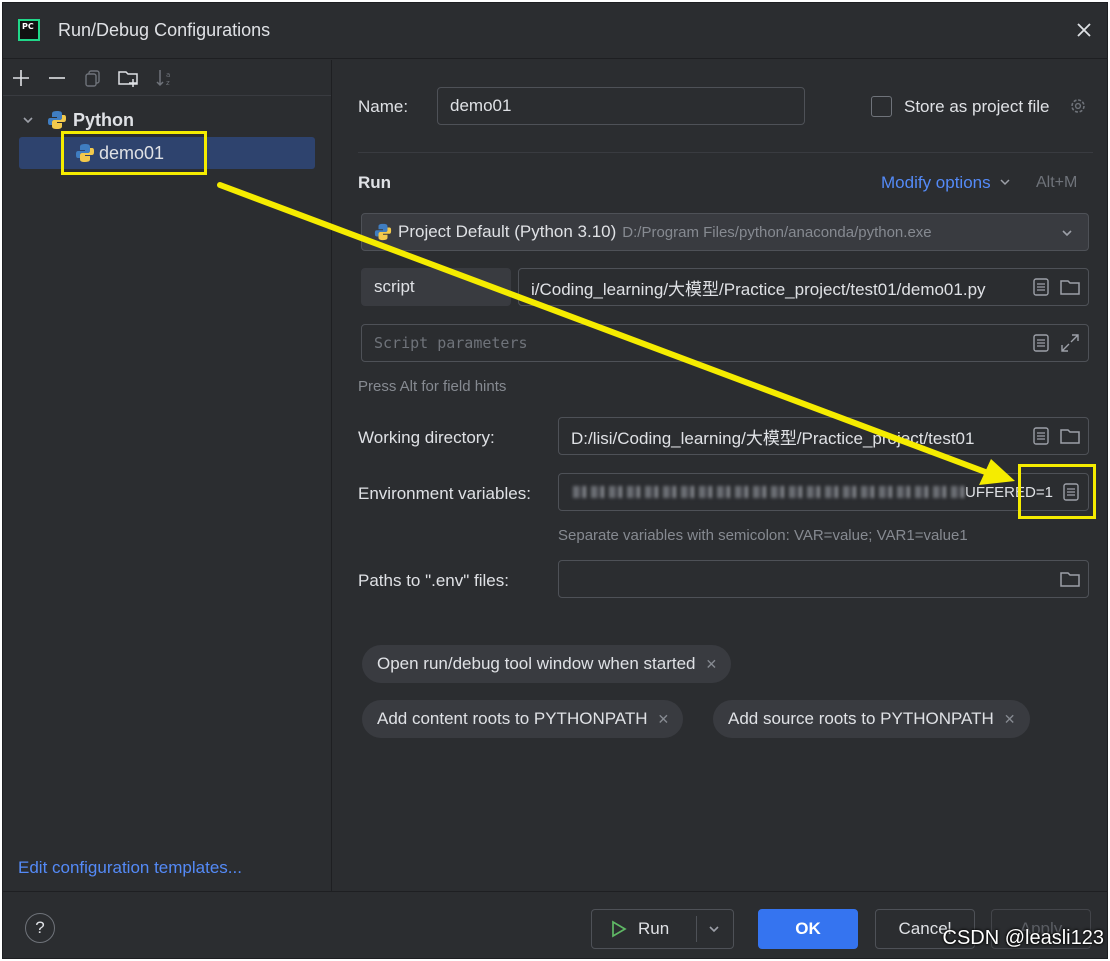 The width and height of the screenshot is (1110, 961). What do you see at coordinates (654, 928) in the screenshot?
I see `run-button-label: Run` at bounding box center [654, 928].